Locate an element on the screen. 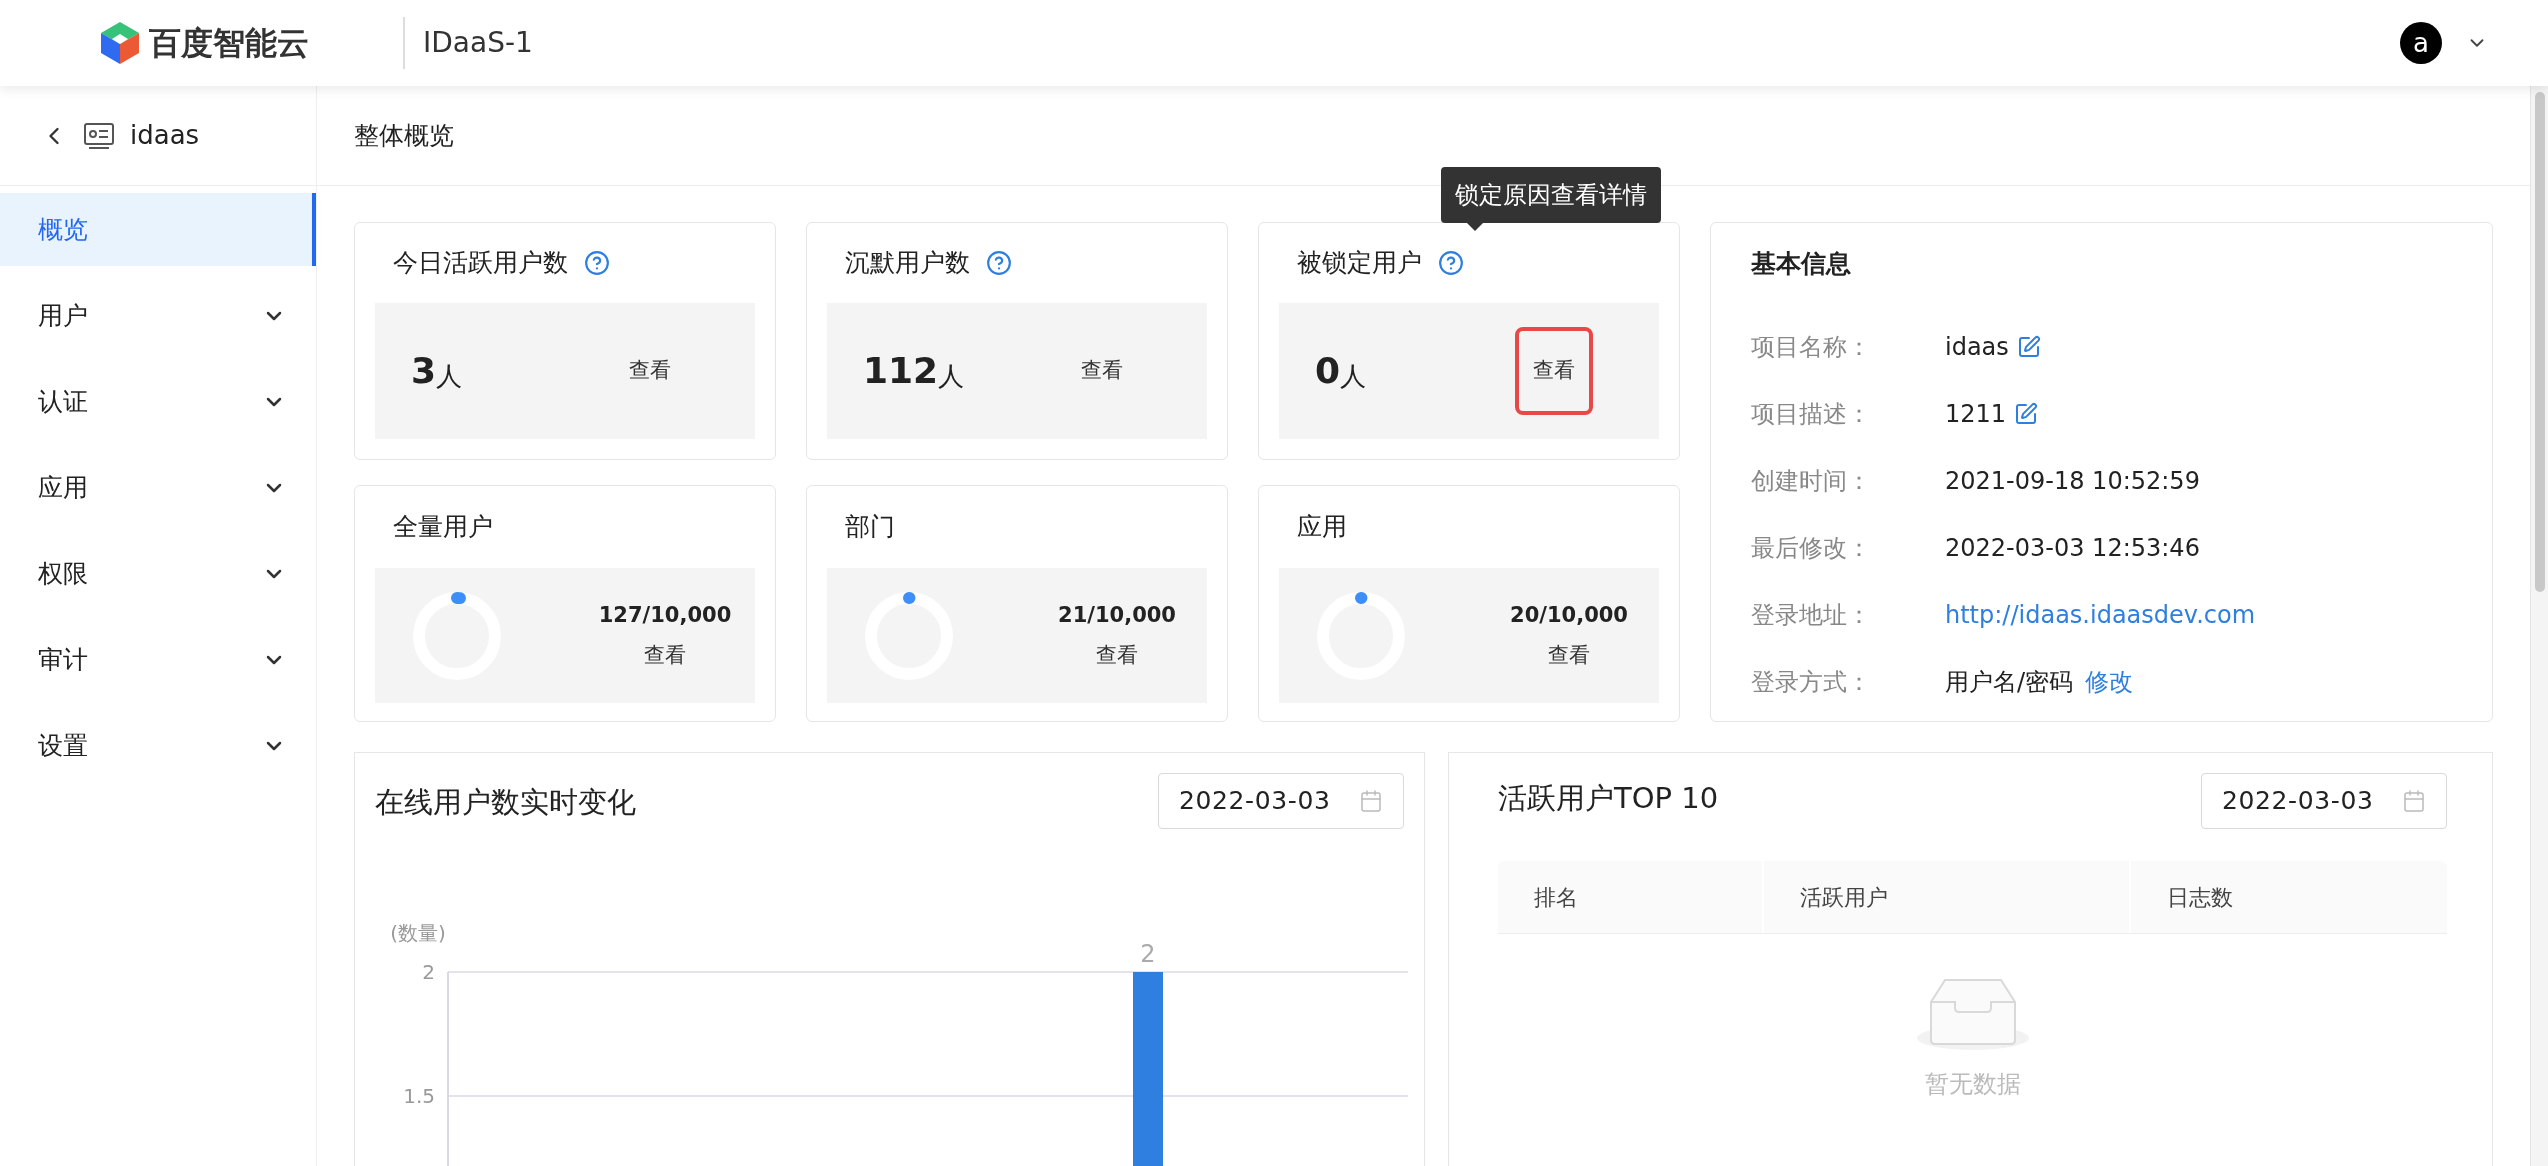 The width and height of the screenshot is (2548, 1166). field-value: 1211 is located at coordinates (1976, 414).